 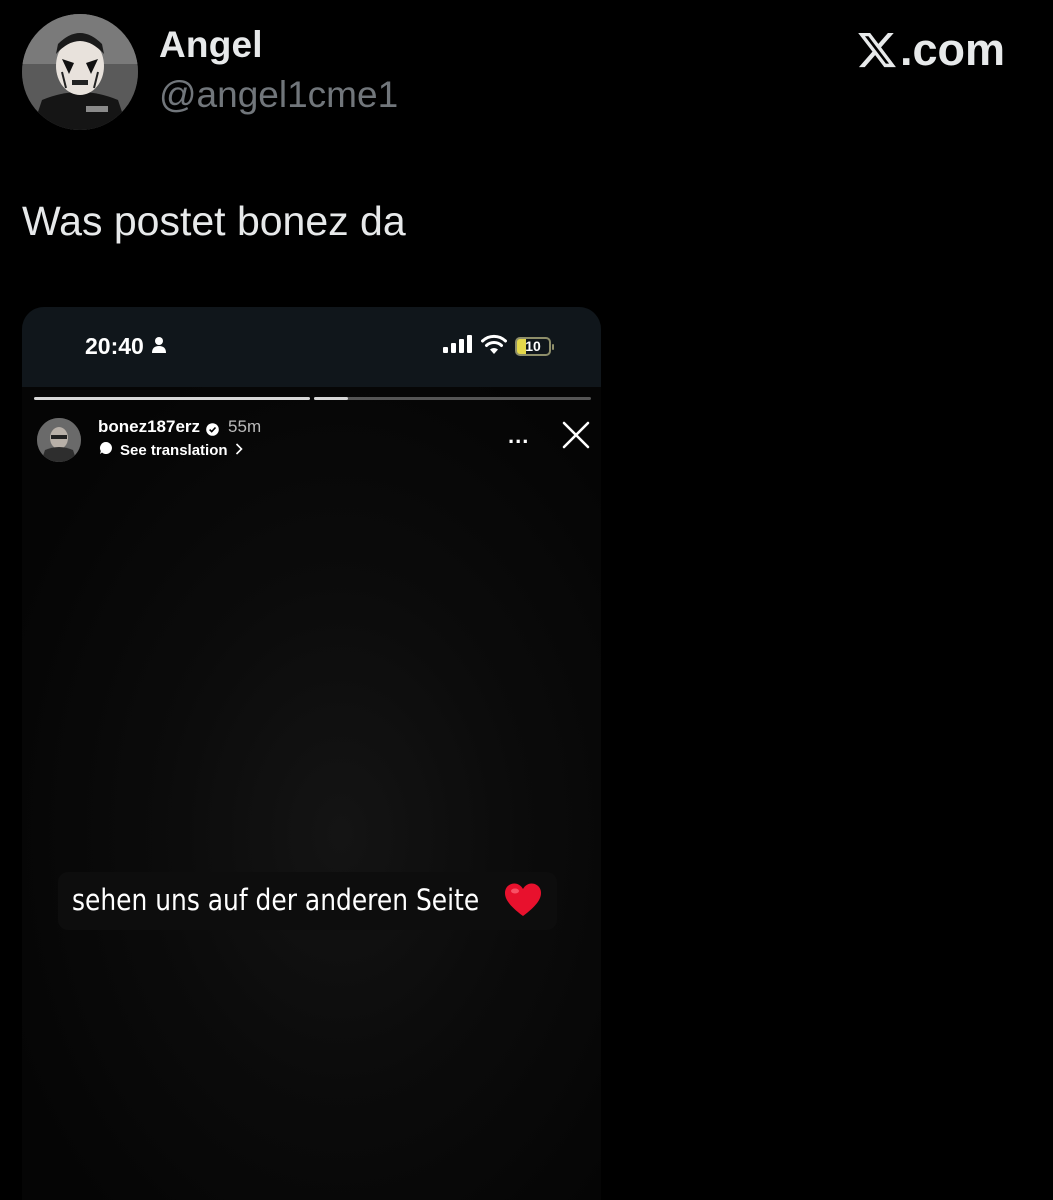 What do you see at coordinates (106, 450) in the screenshot?
I see `translate-bubble-icon` at bounding box center [106, 450].